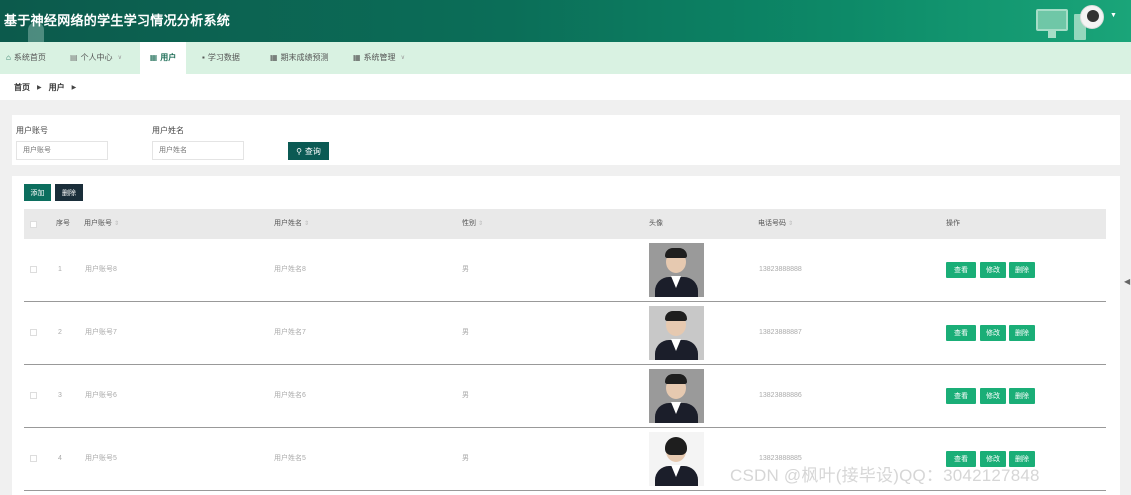  I want to click on row-account: 用户账号8, so click(101, 269).